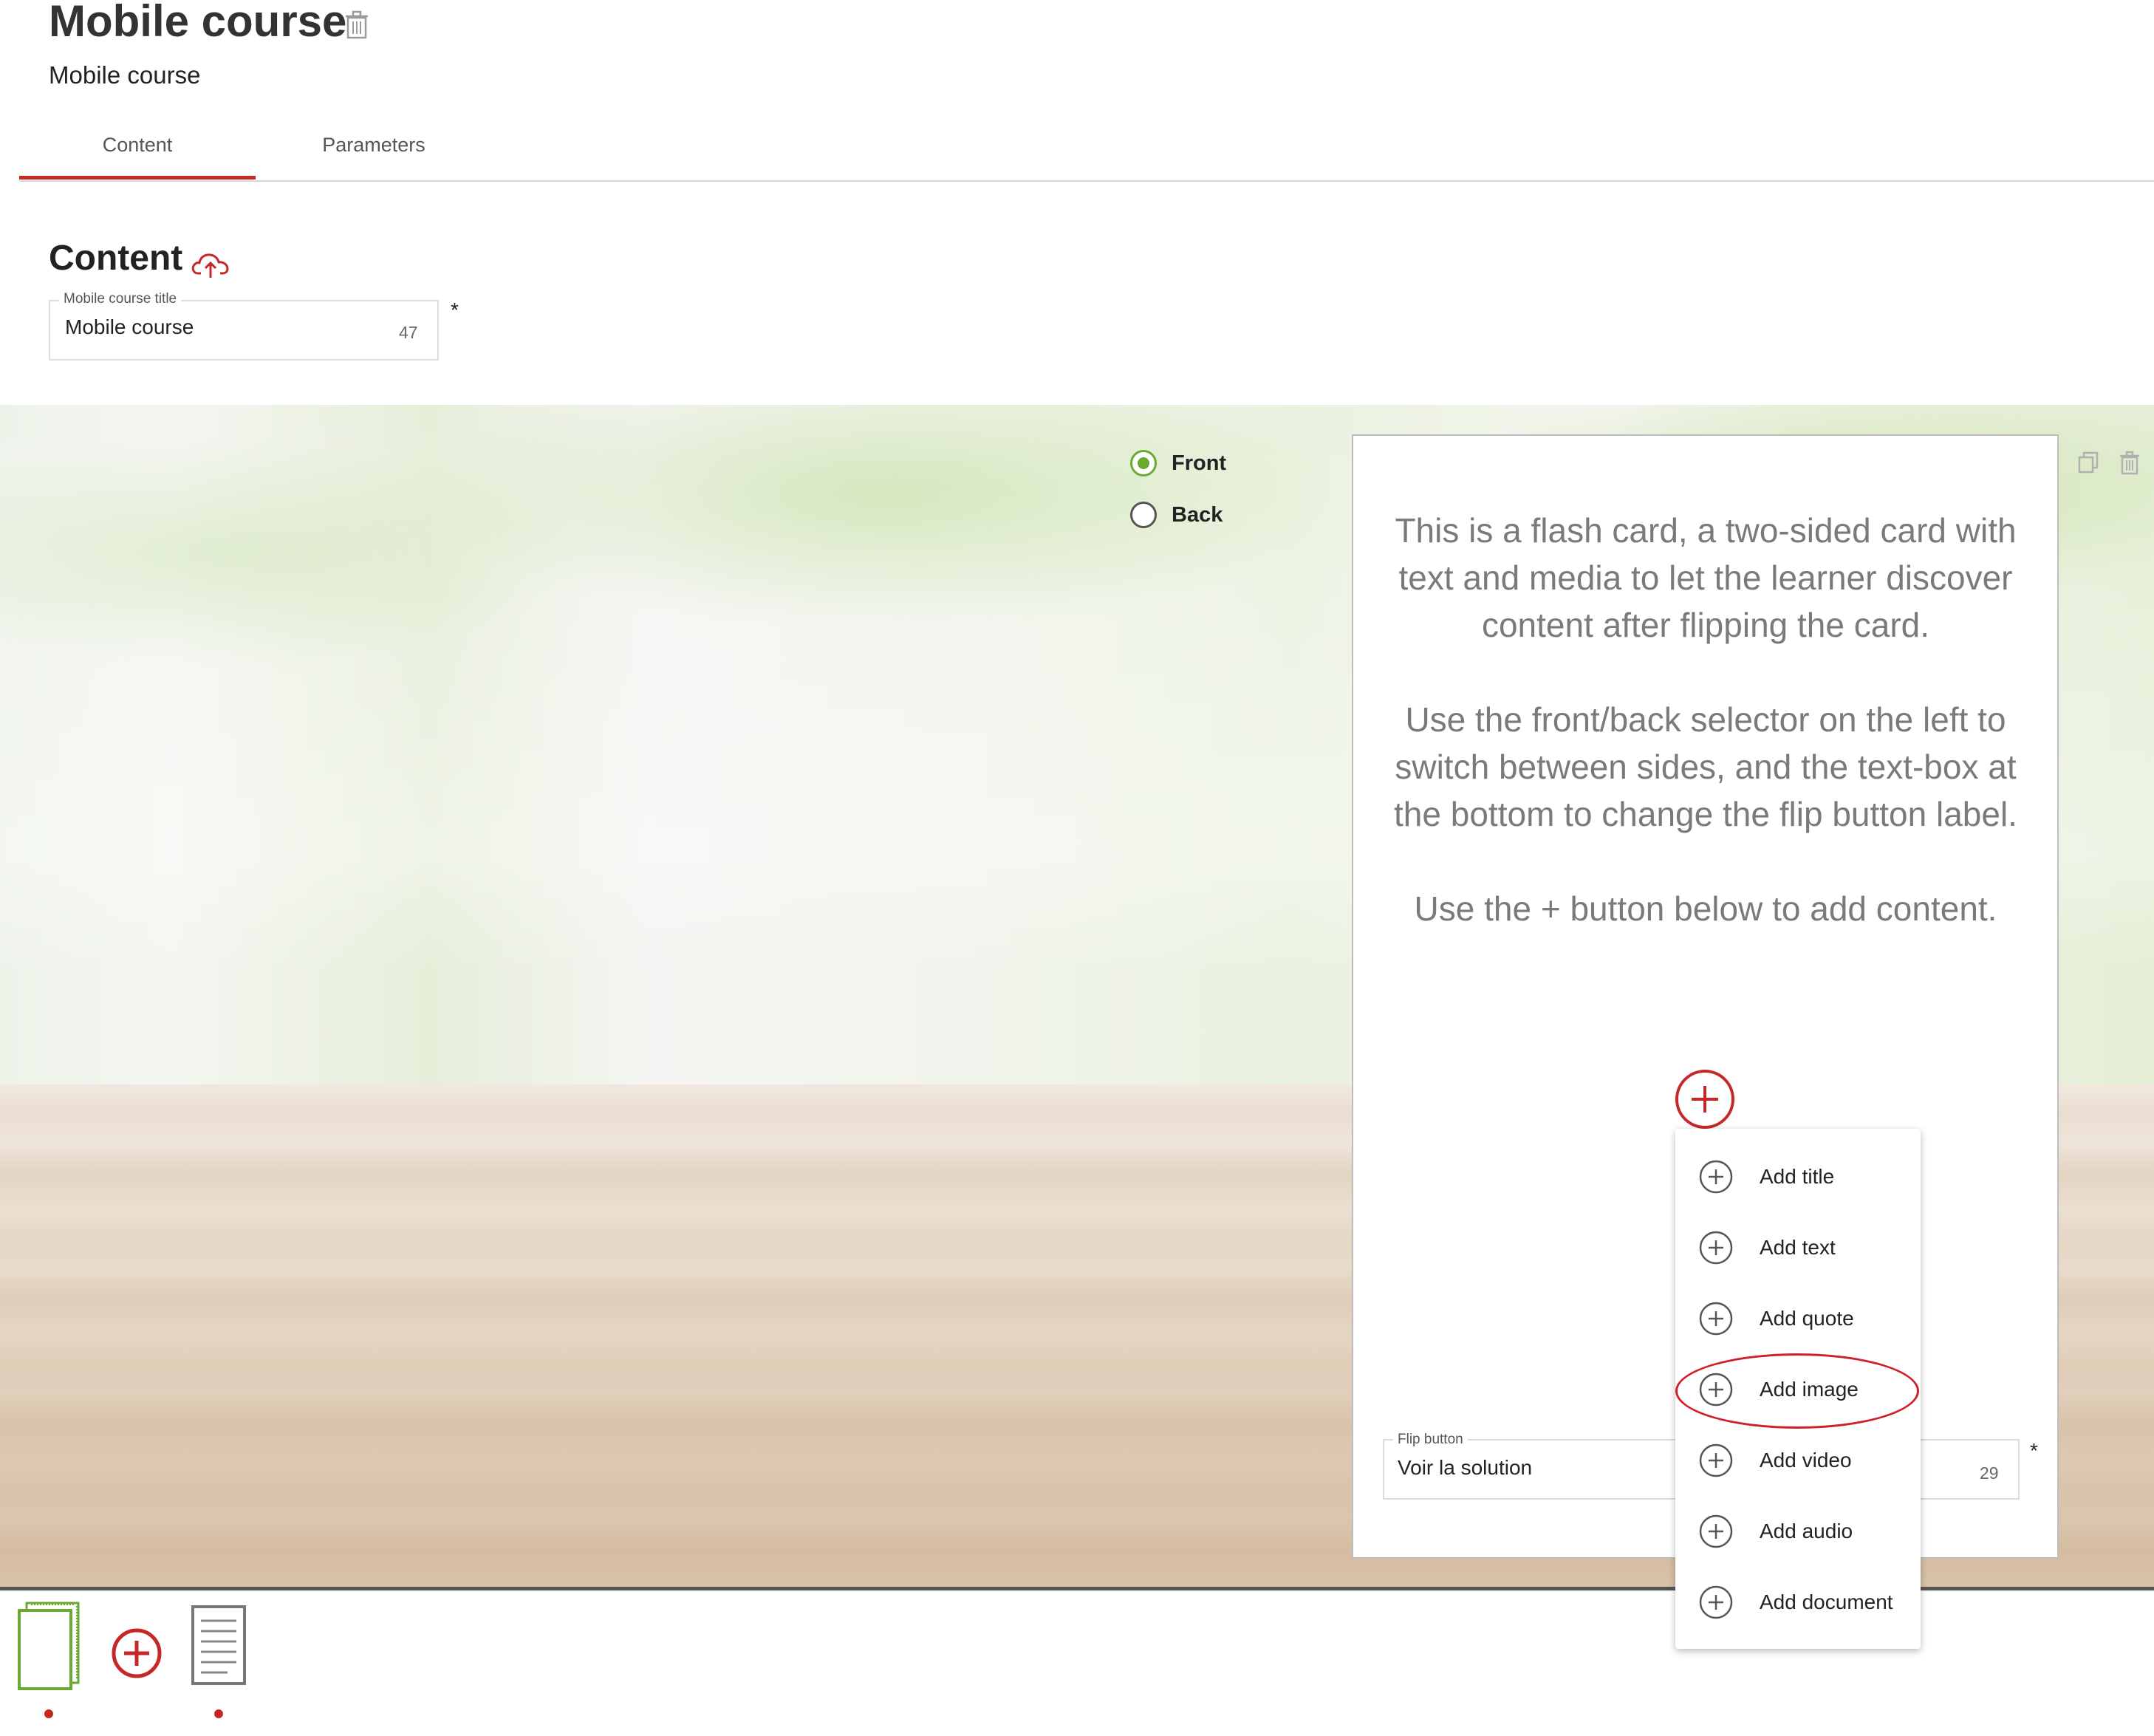 This screenshot has width=2154, height=1736. Describe the element at coordinates (2088, 463) in the screenshot. I see `duplicate-icon` at that location.